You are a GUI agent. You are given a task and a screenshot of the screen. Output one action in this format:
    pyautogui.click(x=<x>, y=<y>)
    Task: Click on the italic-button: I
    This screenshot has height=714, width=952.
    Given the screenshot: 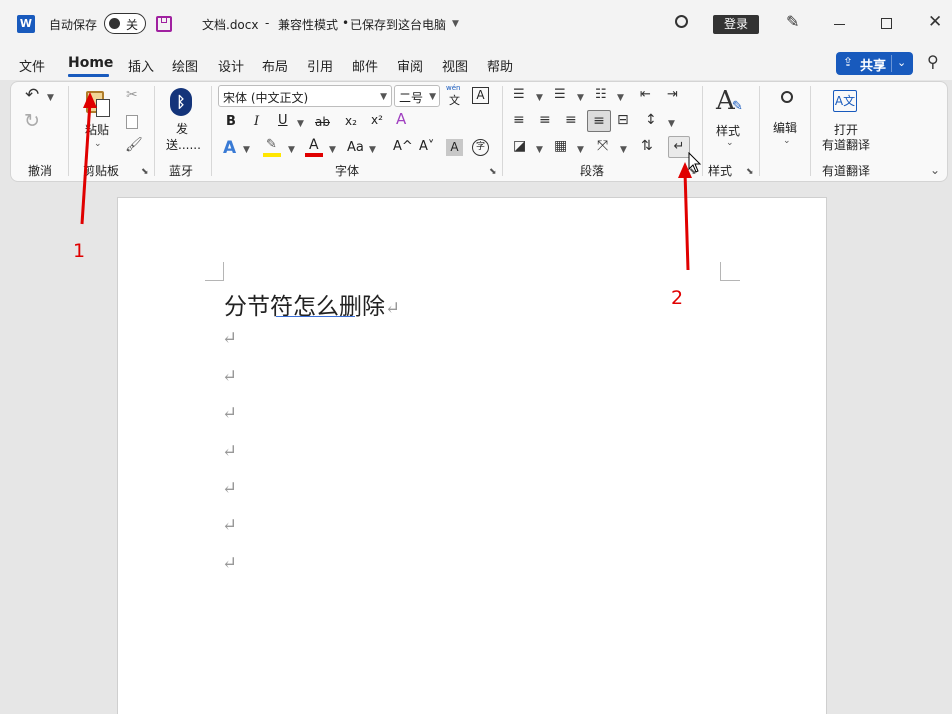 What is the action you would take?
    pyautogui.click(x=256, y=121)
    